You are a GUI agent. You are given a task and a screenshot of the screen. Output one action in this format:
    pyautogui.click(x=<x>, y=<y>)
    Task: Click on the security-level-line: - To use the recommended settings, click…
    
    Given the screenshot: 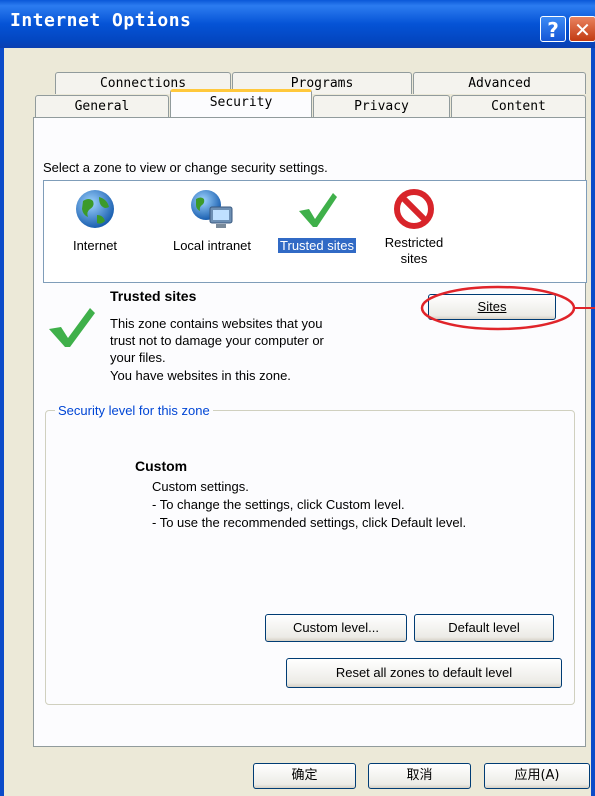 What is the action you would take?
    pyautogui.click(x=309, y=522)
    